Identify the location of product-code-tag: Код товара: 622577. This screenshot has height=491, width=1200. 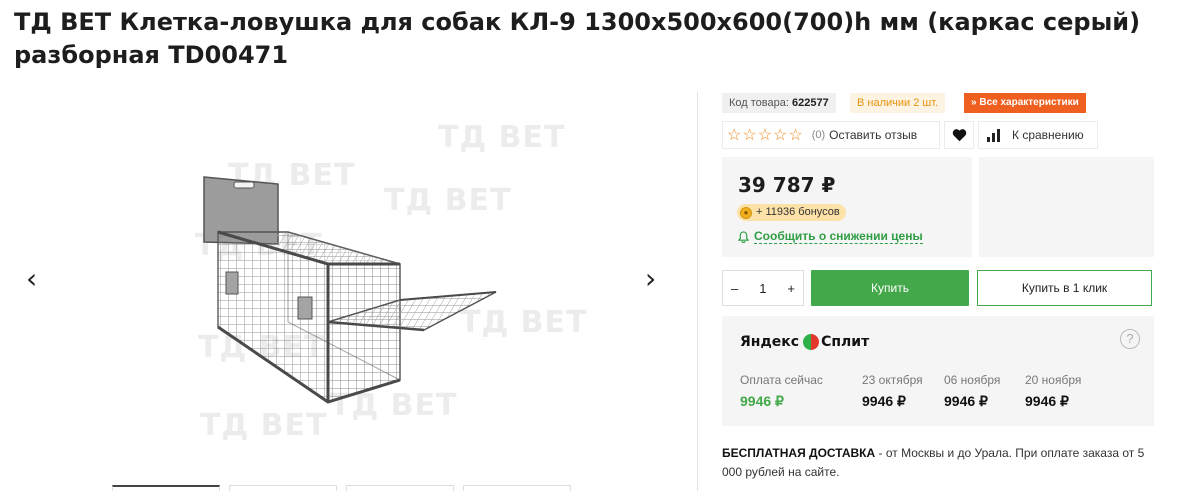
(779, 103).